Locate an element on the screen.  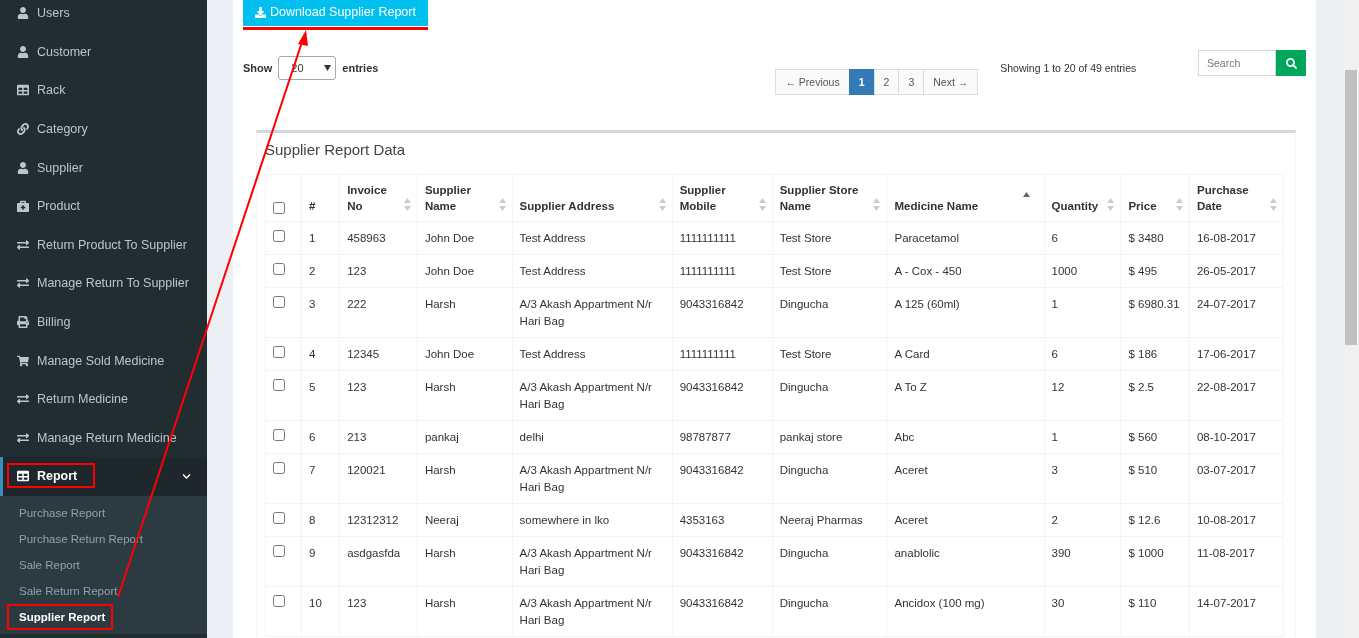
sidebar-item: Manage Sold Medicine is located at coordinates (103, 360).